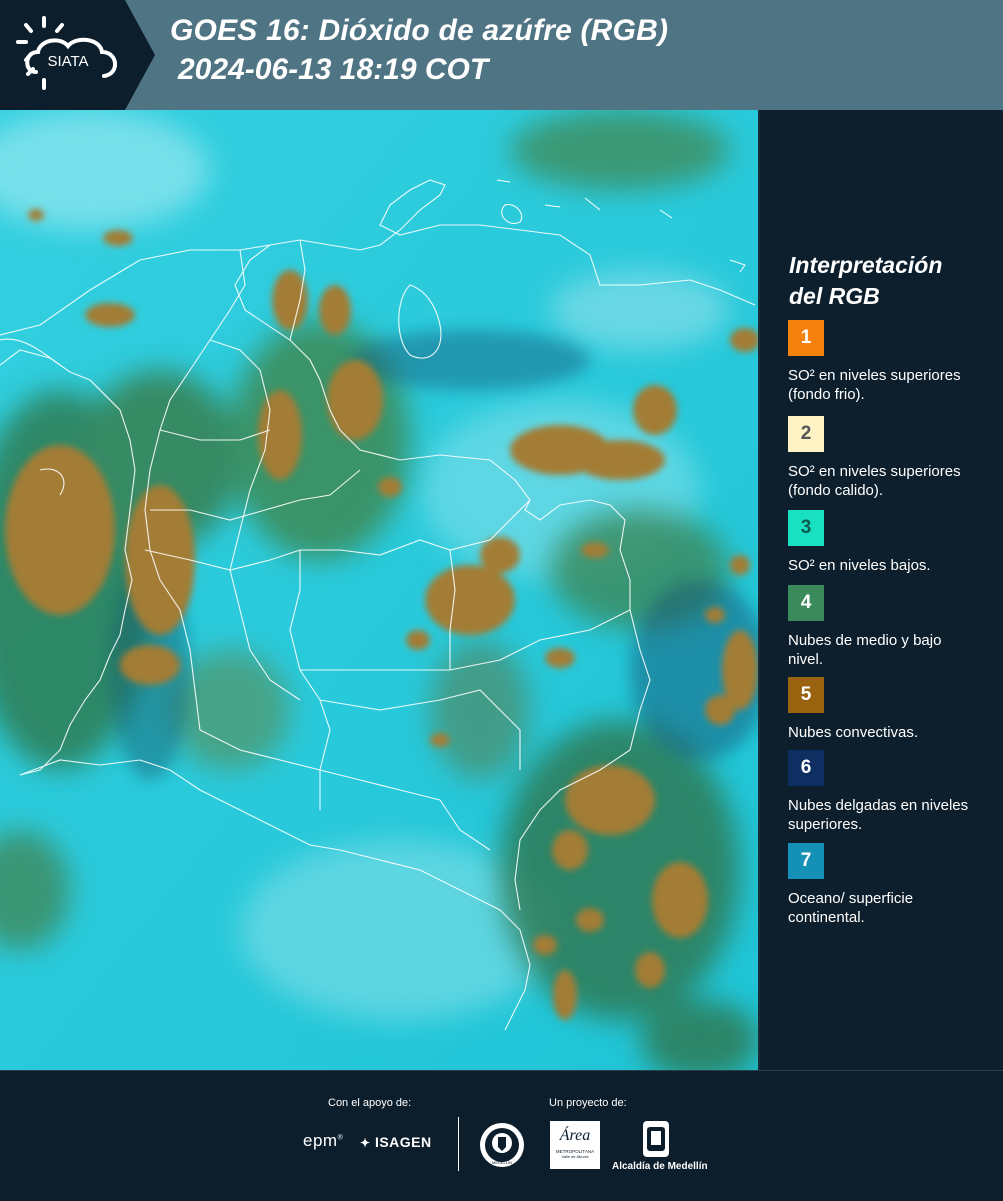 The height and width of the screenshot is (1201, 1003). Describe the element at coordinates (67, 61) in the screenshot. I see `logo-text: SIATA` at that location.